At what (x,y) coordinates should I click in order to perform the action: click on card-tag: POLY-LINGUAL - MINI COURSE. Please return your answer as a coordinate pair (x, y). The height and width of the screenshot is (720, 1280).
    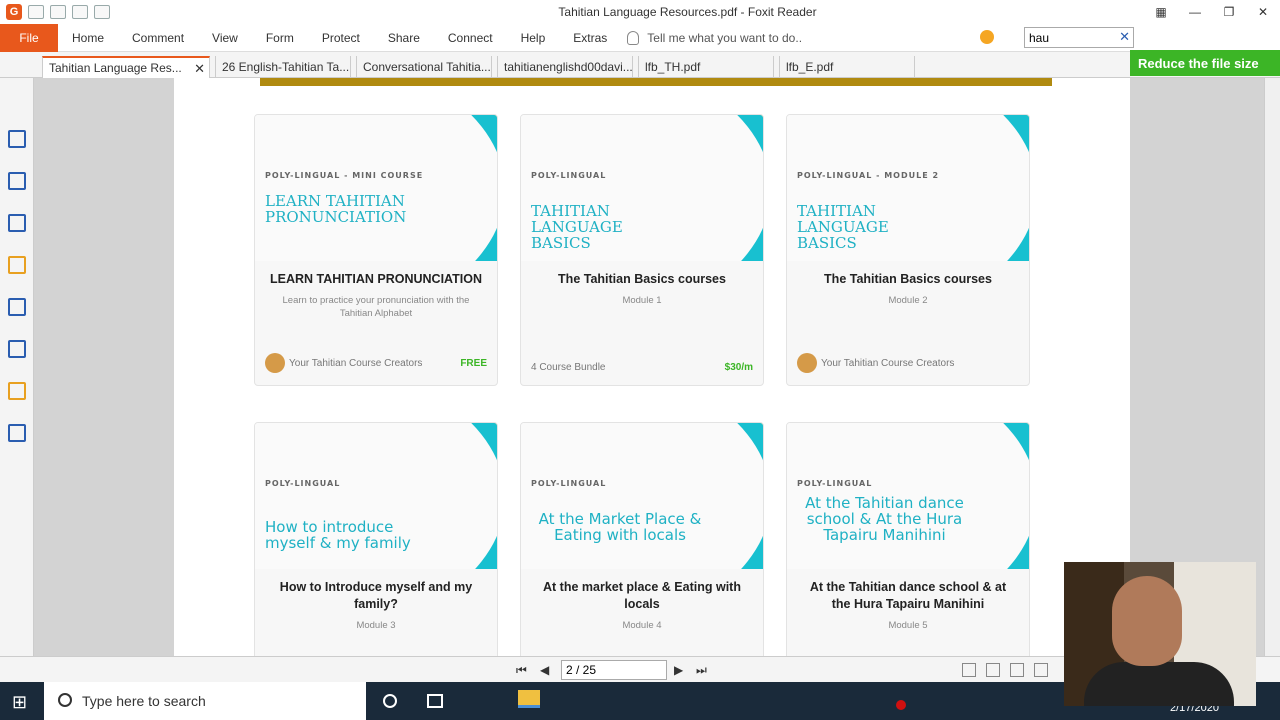
    Looking at the image, I should click on (344, 175).